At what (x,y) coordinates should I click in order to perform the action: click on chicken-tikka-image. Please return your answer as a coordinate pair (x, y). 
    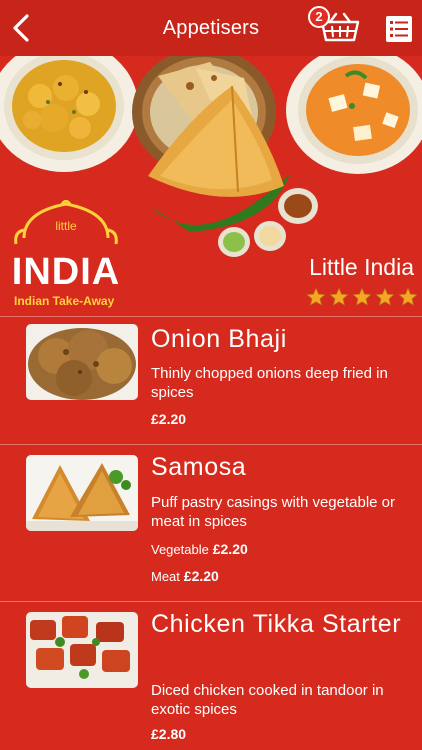
    Looking at the image, I should click on (82, 650).